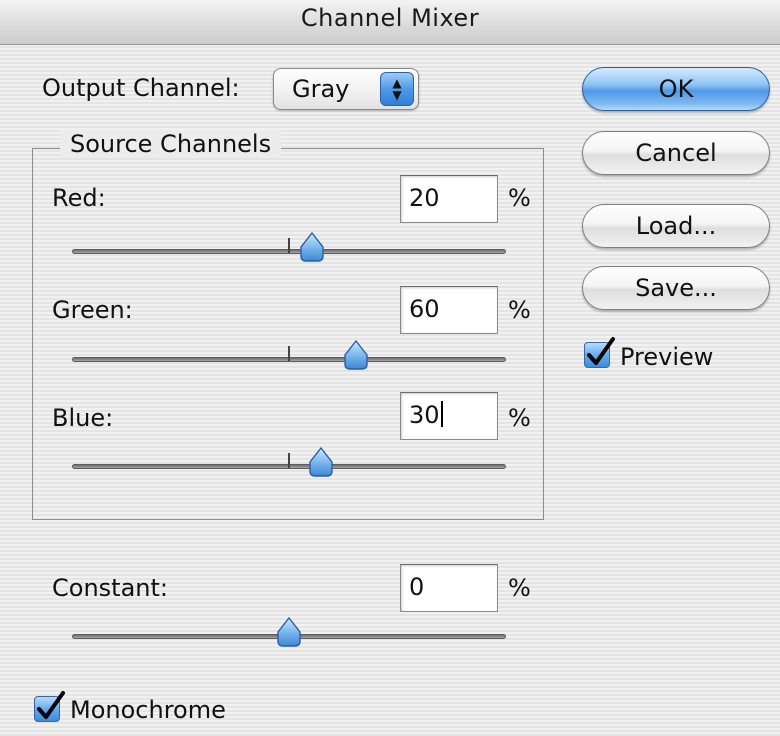 The height and width of the screenshot is (736, 780). I want to click on output-channel-label: Output Channel:, so click(141, 88).